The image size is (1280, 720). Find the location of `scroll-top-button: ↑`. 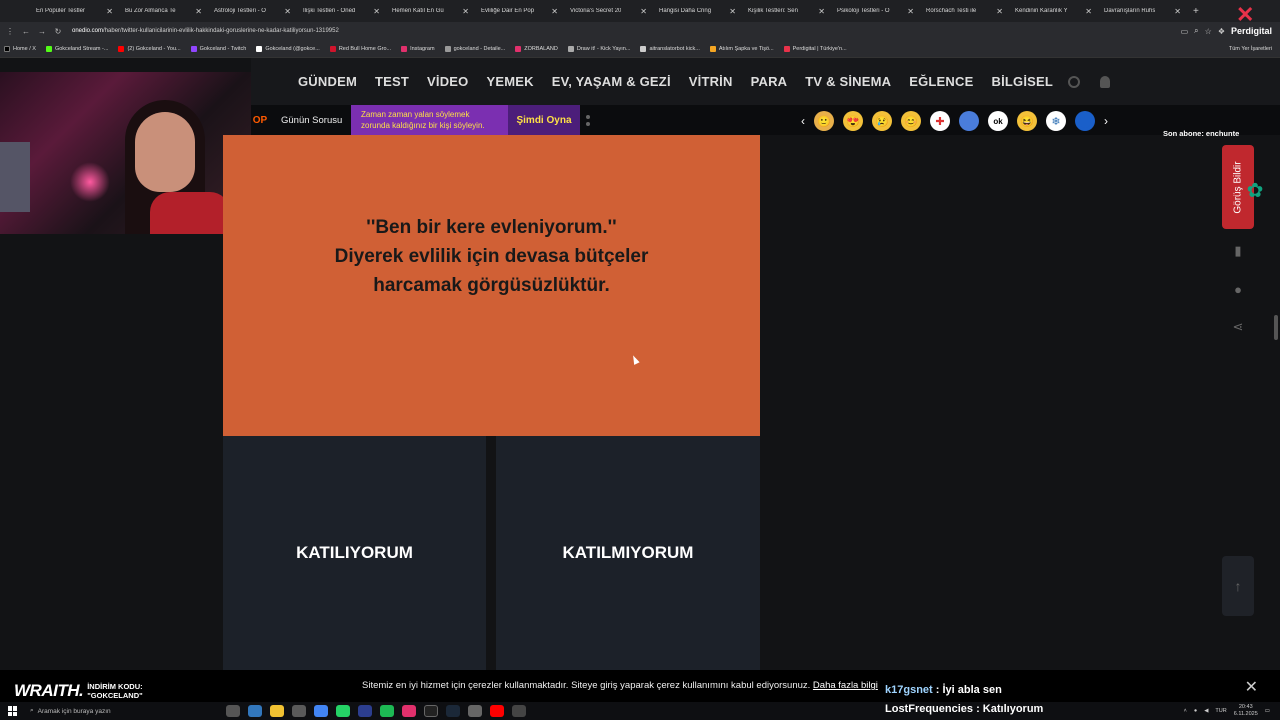

scroll-top-button: ↑ is located at coordinates (1238, 586).